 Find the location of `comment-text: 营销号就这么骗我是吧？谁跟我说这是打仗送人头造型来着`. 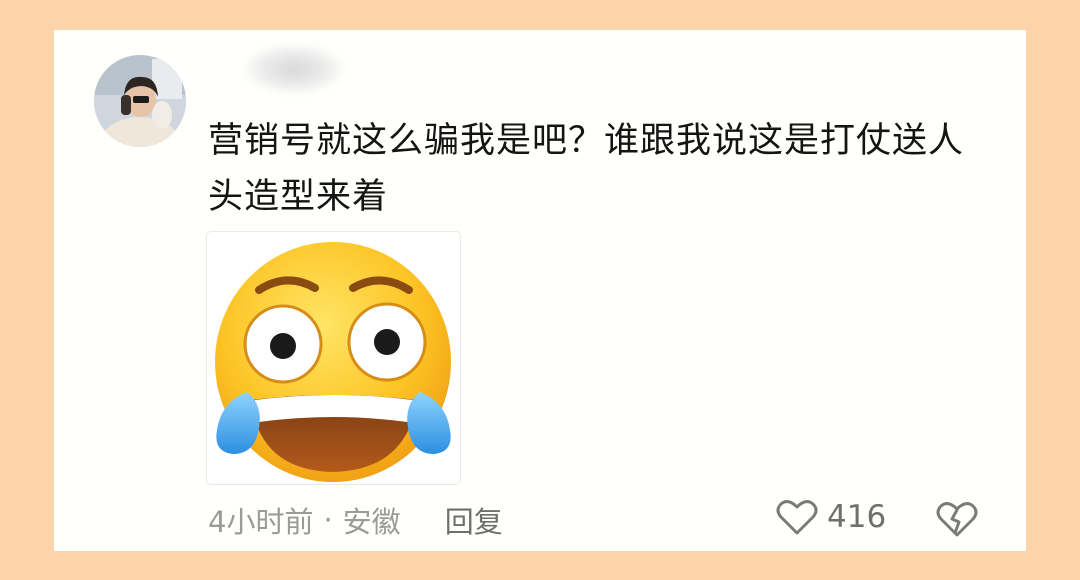

comment-text: 营销号就这么骗我是吧？谁跟我说这是打仗送人头造型来着 is located at coordinates (586, 169).